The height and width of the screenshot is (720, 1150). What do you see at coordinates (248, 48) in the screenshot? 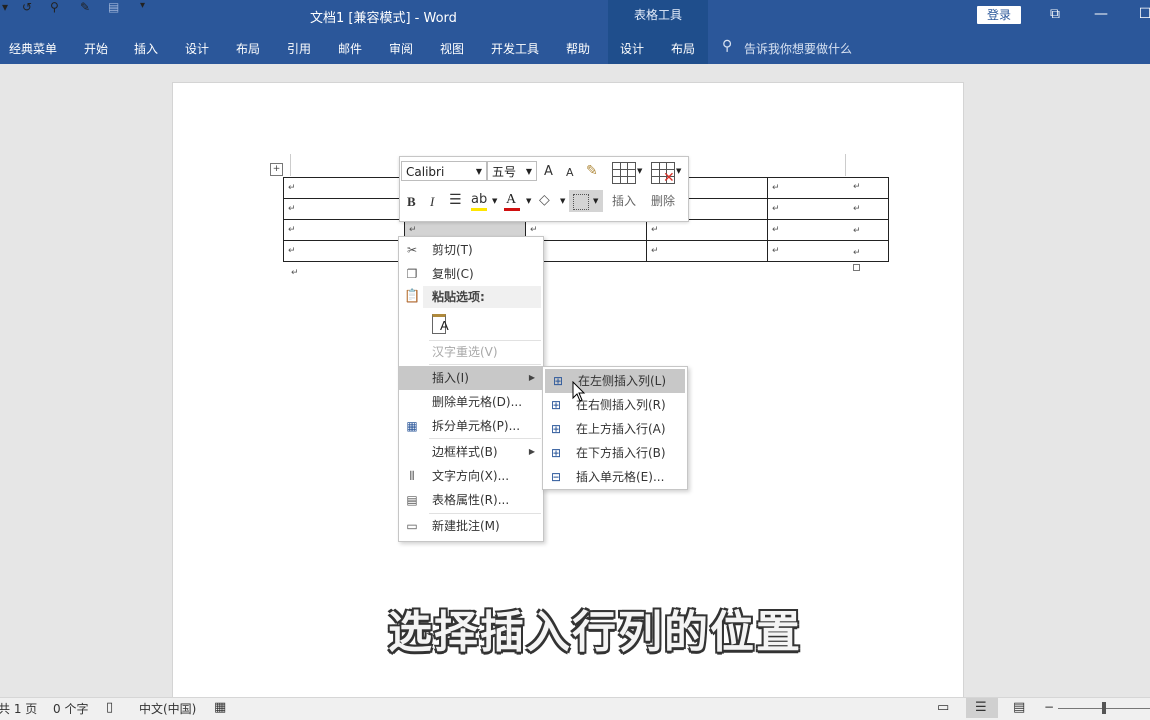
I see `tab-layout: 布局` at bounding box center [248, 48].